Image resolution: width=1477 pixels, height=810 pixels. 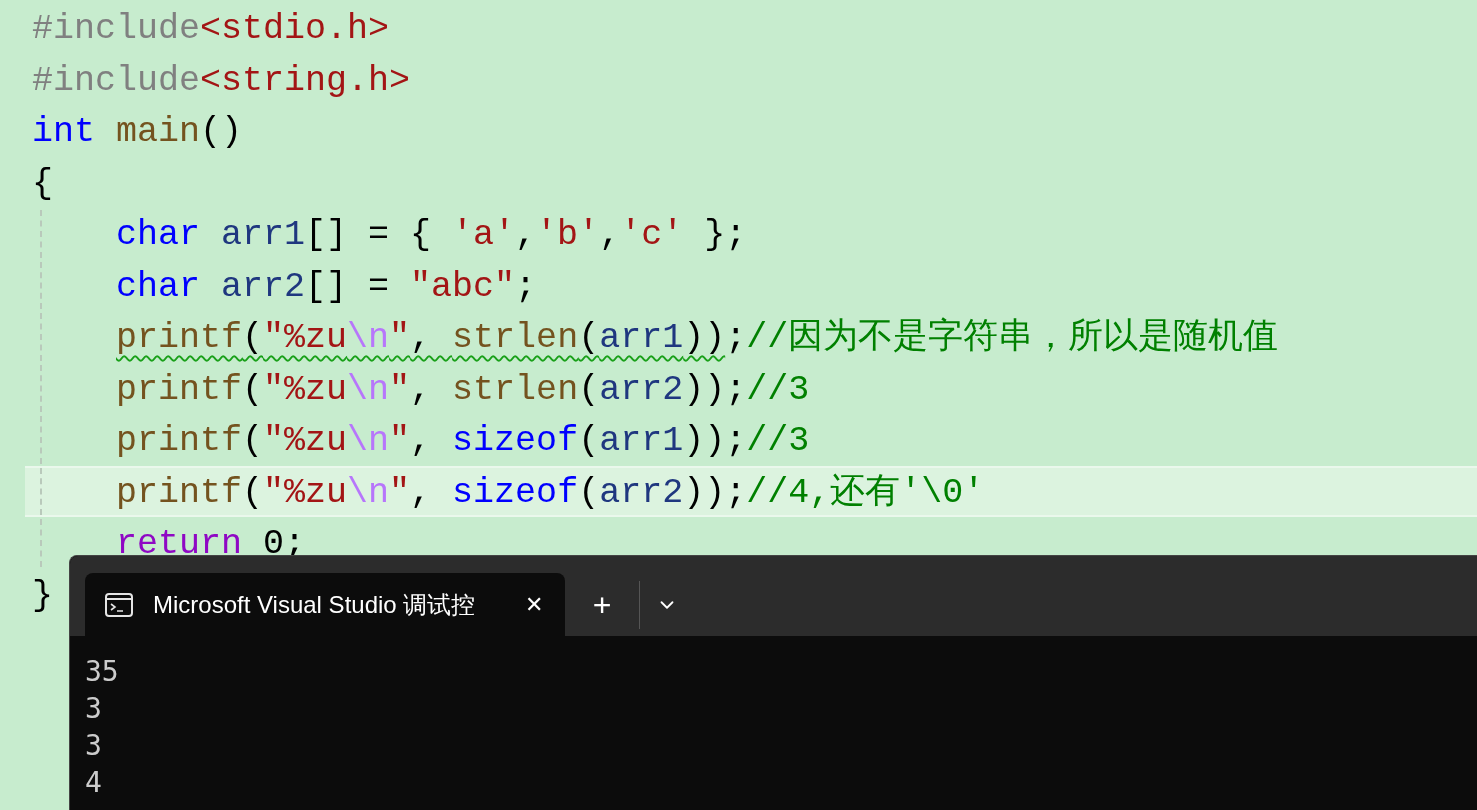 What do you see at coordinates (463, 441) in the screenshot?
I see `code-line: printf("%zu\n", sizeof(arr1));//3` at bounding box center [463, 441].